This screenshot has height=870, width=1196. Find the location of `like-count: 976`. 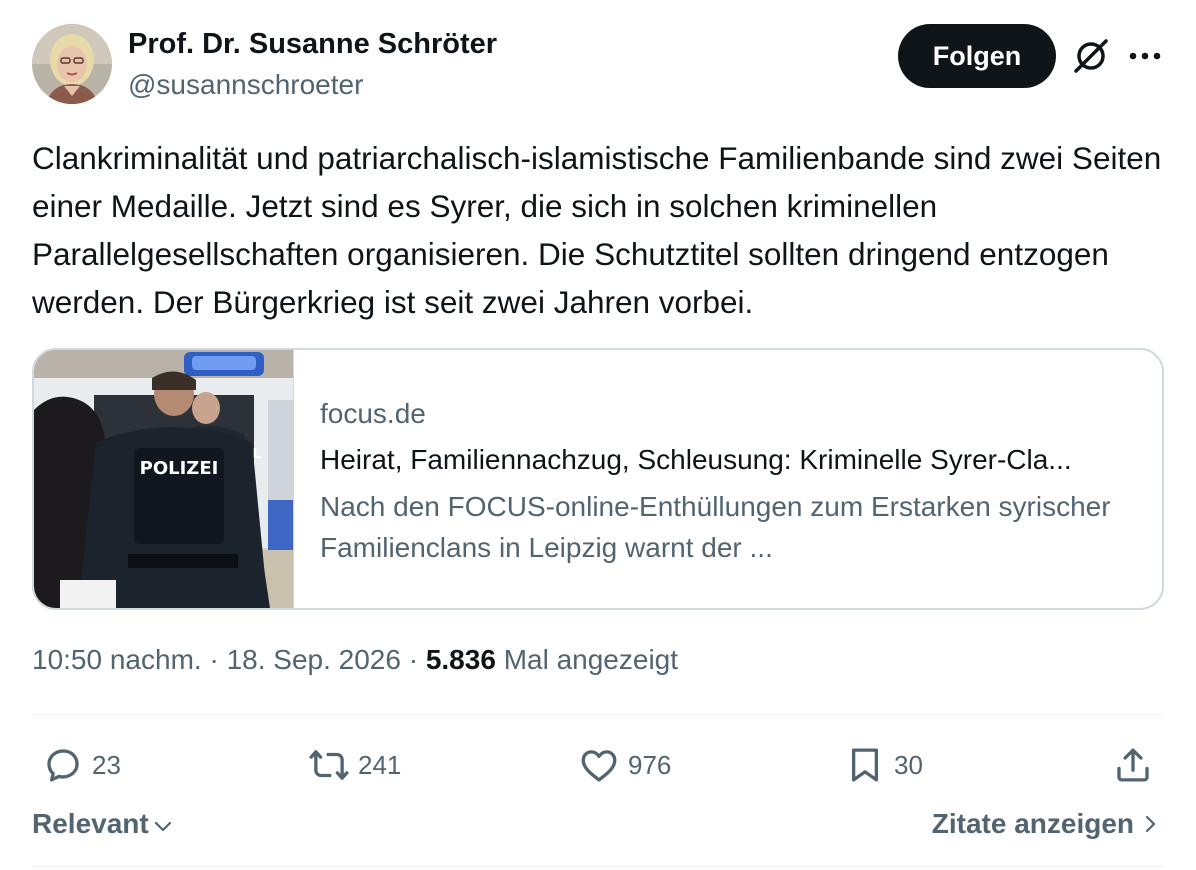

like-count: 976 is located at coordinates (650, 764).